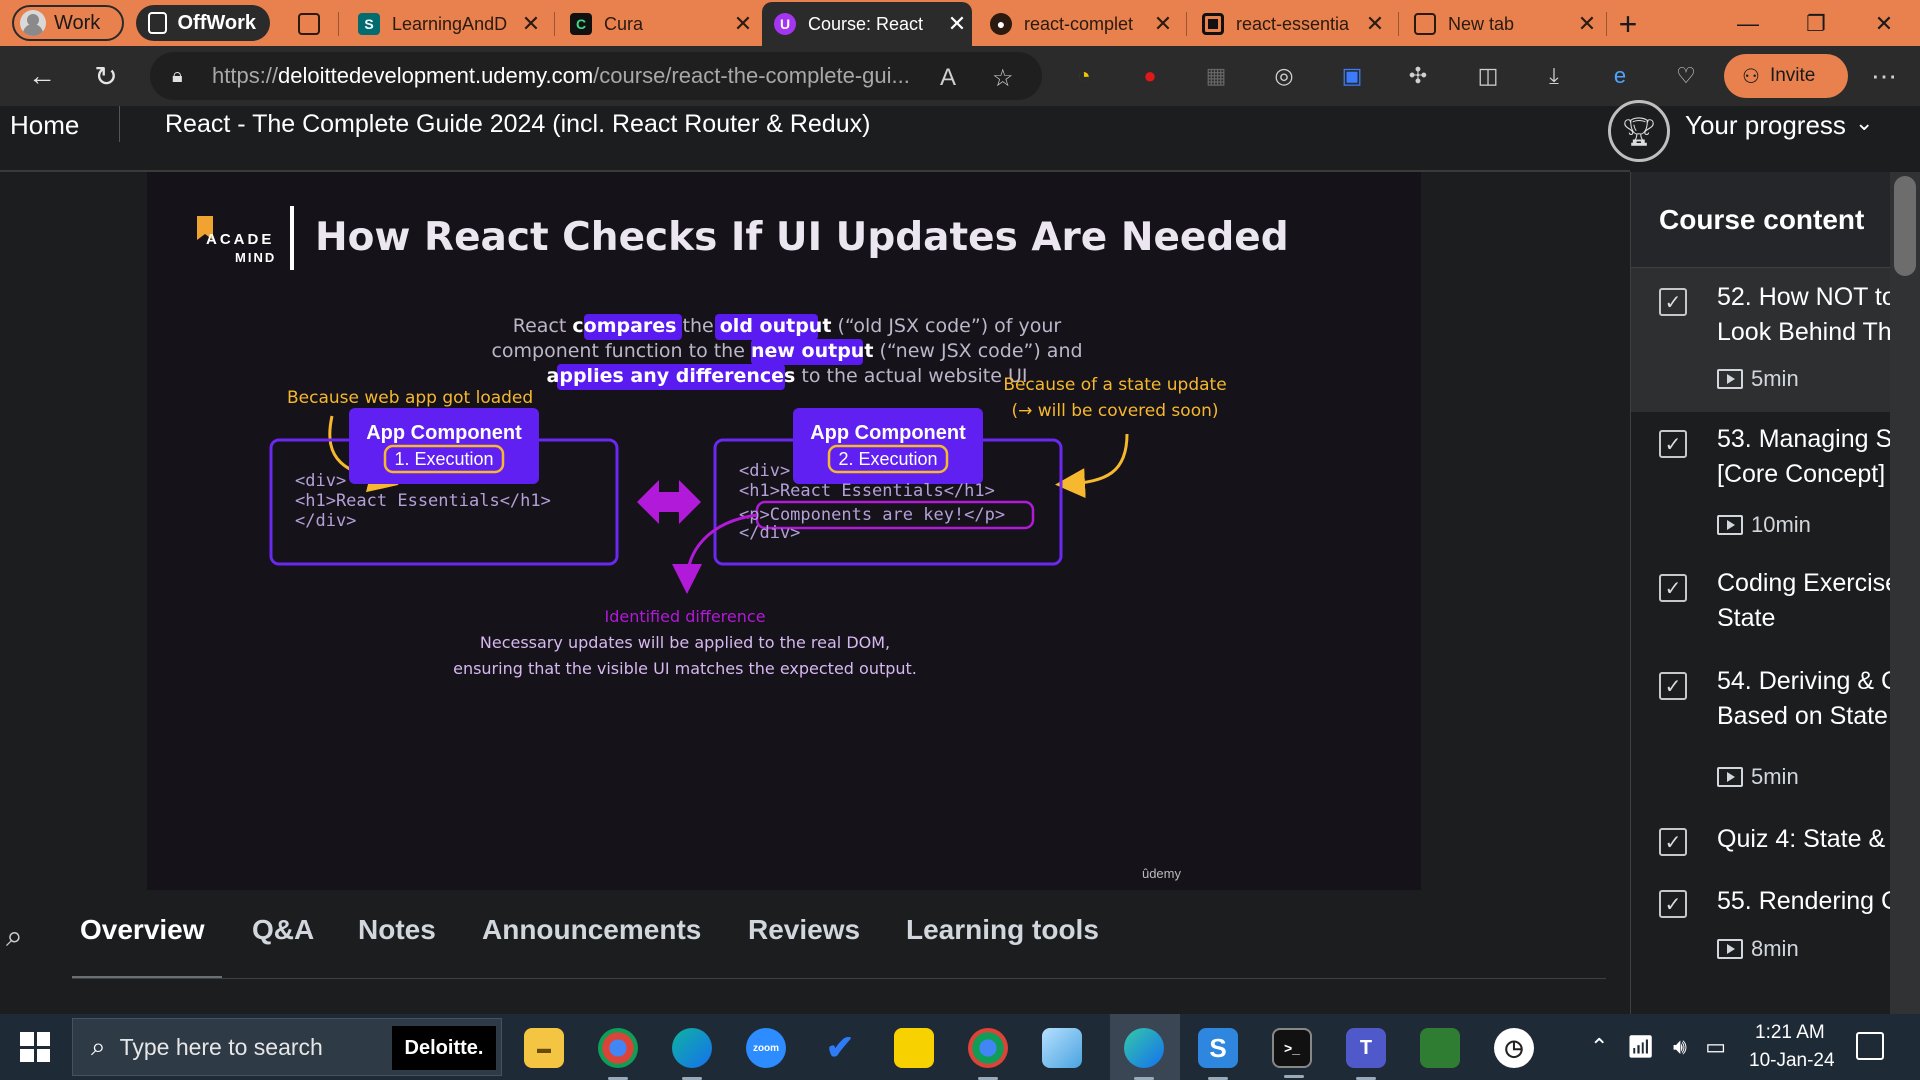 The width and height of the screenshot is (1920, 1080). I want to click on snagit-icon: S, so click(1218, 1054).